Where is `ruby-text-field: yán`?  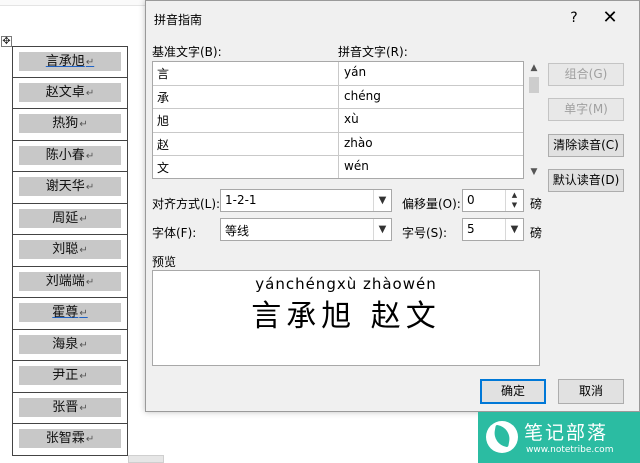
ruby-text-field: yán is located at coordinates (431, 73).